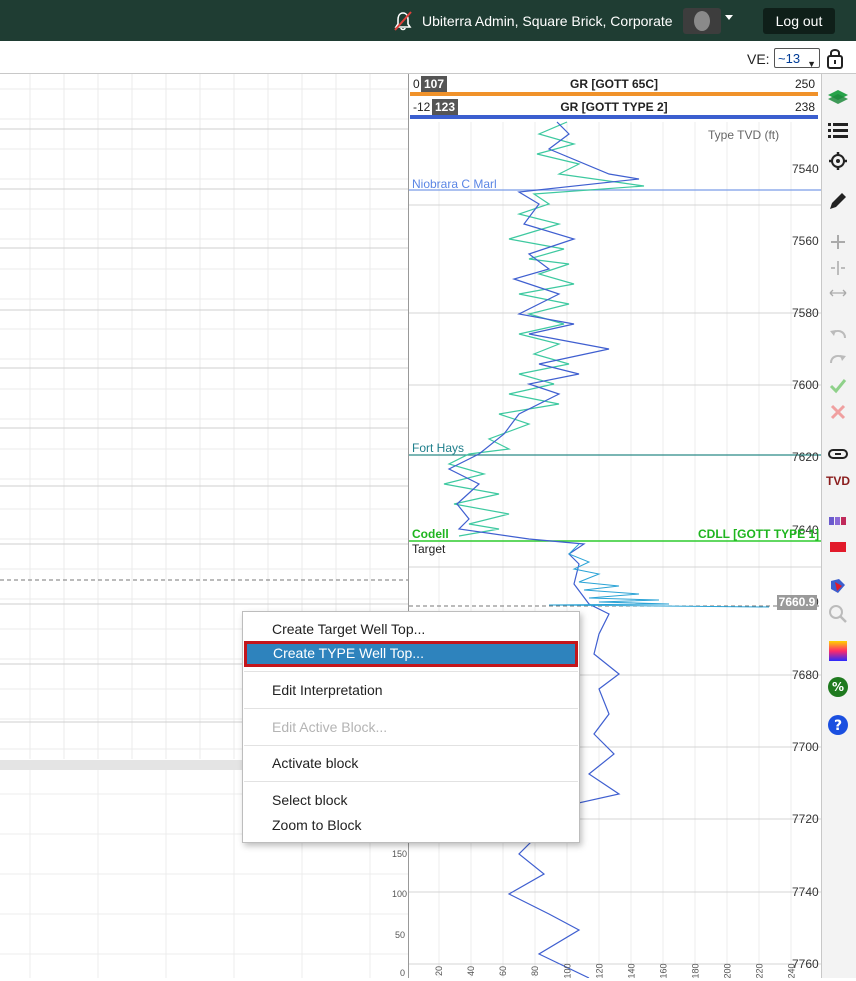 This screenshot has height=981, width=856. I want to click on help-icon: ?, so click(838, 725).